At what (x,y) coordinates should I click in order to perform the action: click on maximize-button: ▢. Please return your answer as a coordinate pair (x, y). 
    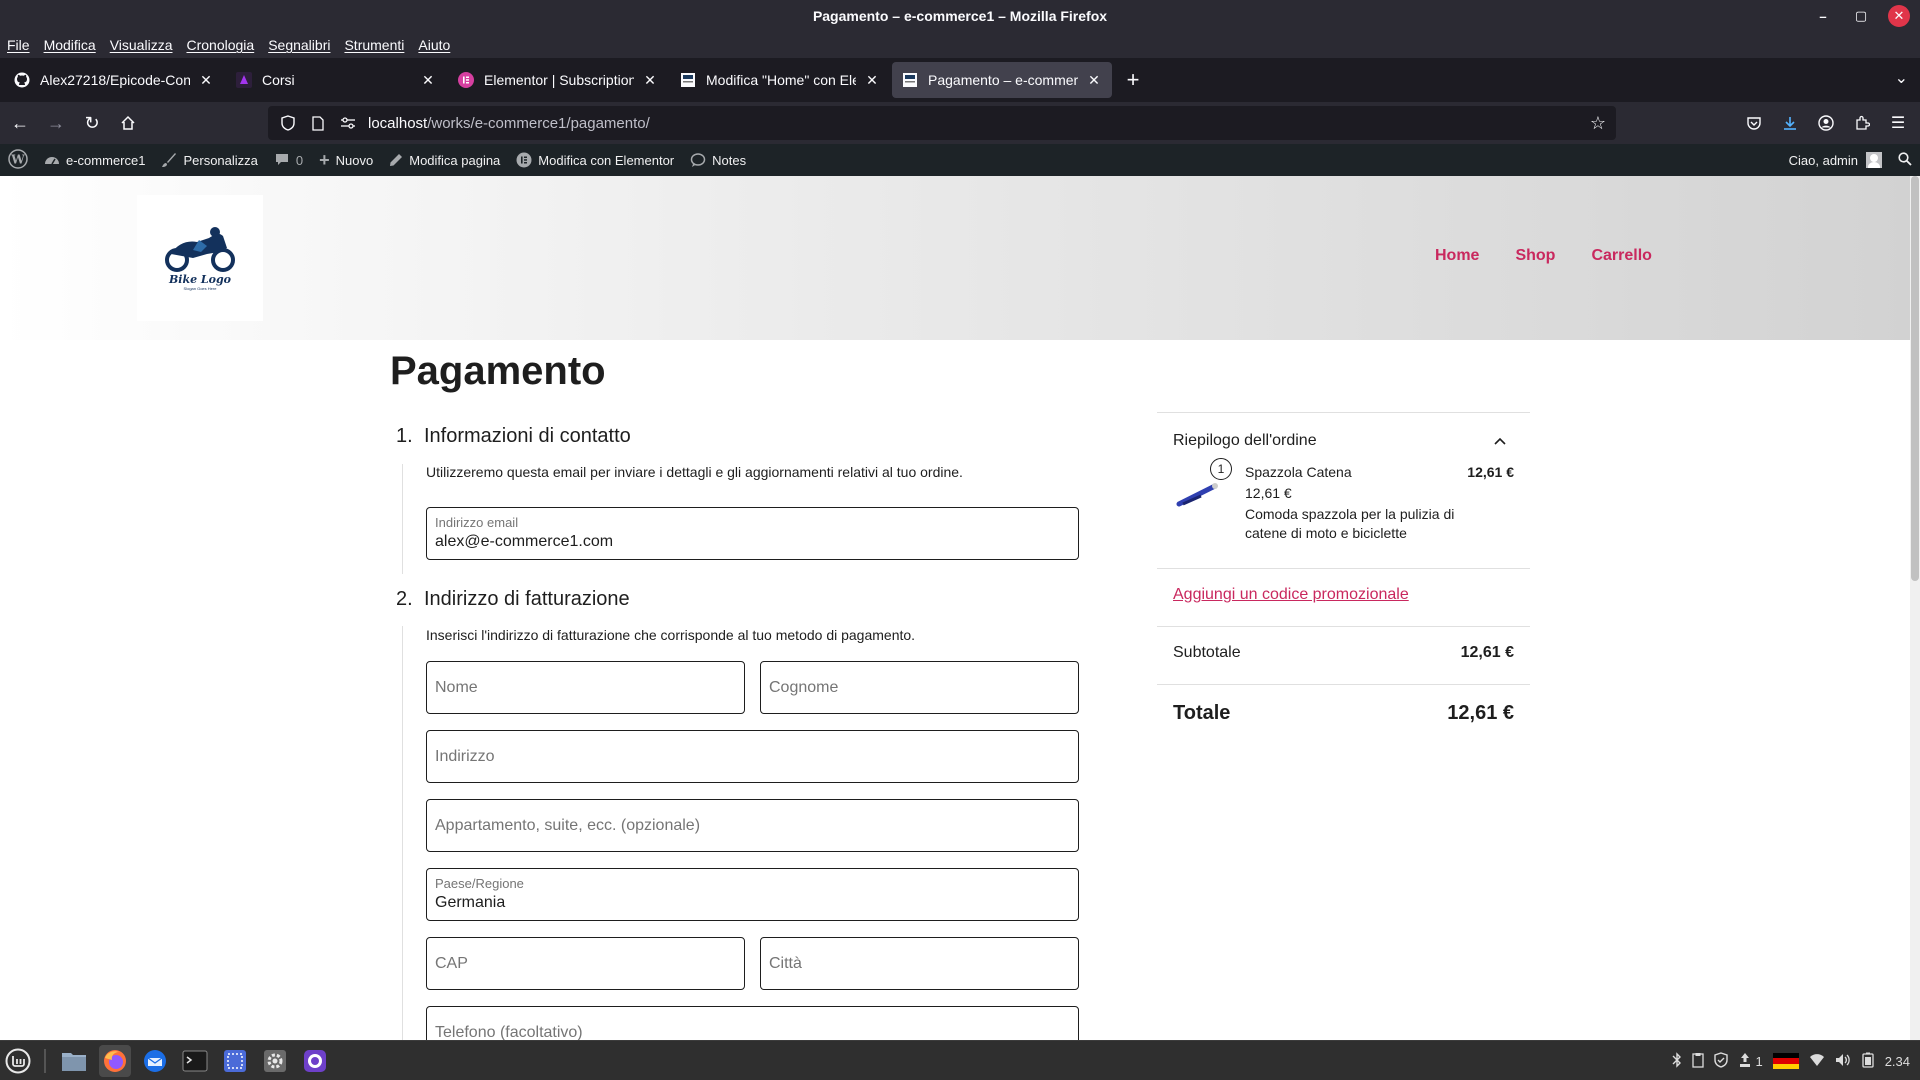
    Looking at the image, I should click on (1861, 16).